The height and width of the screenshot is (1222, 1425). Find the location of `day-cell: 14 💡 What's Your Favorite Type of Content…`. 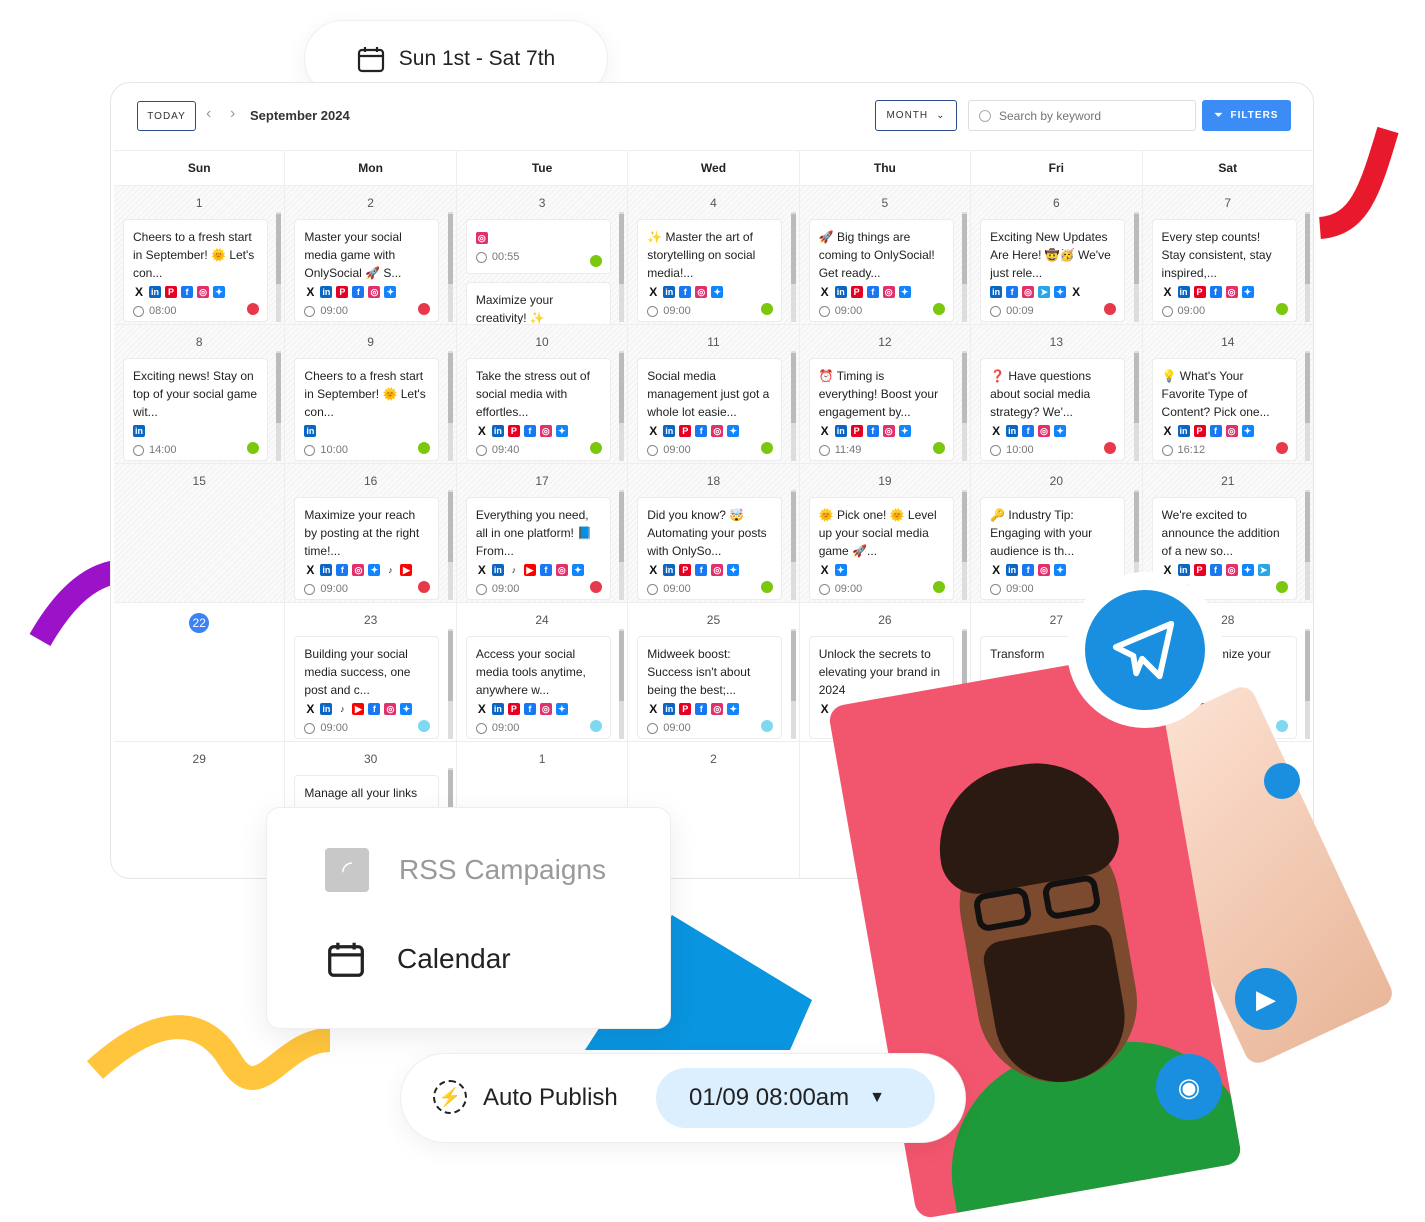

day-cell: 14 💡 What's Your Favorite Type of Content… is located at coordinates (1227, 394).